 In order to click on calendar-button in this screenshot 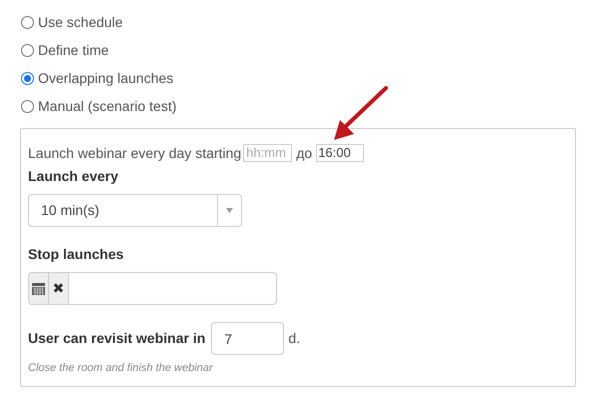, I will do `click(38, 288)`.